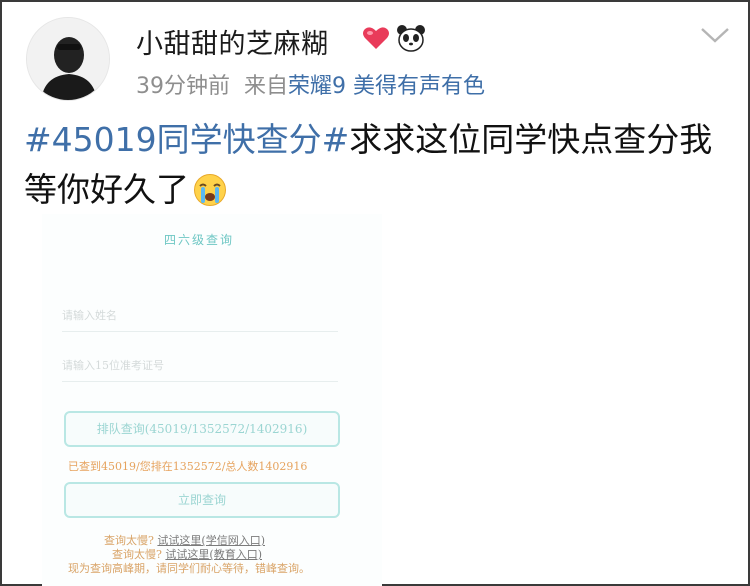 The image size is (750, 586). I want to click on panda-icon, so click(411, 38).